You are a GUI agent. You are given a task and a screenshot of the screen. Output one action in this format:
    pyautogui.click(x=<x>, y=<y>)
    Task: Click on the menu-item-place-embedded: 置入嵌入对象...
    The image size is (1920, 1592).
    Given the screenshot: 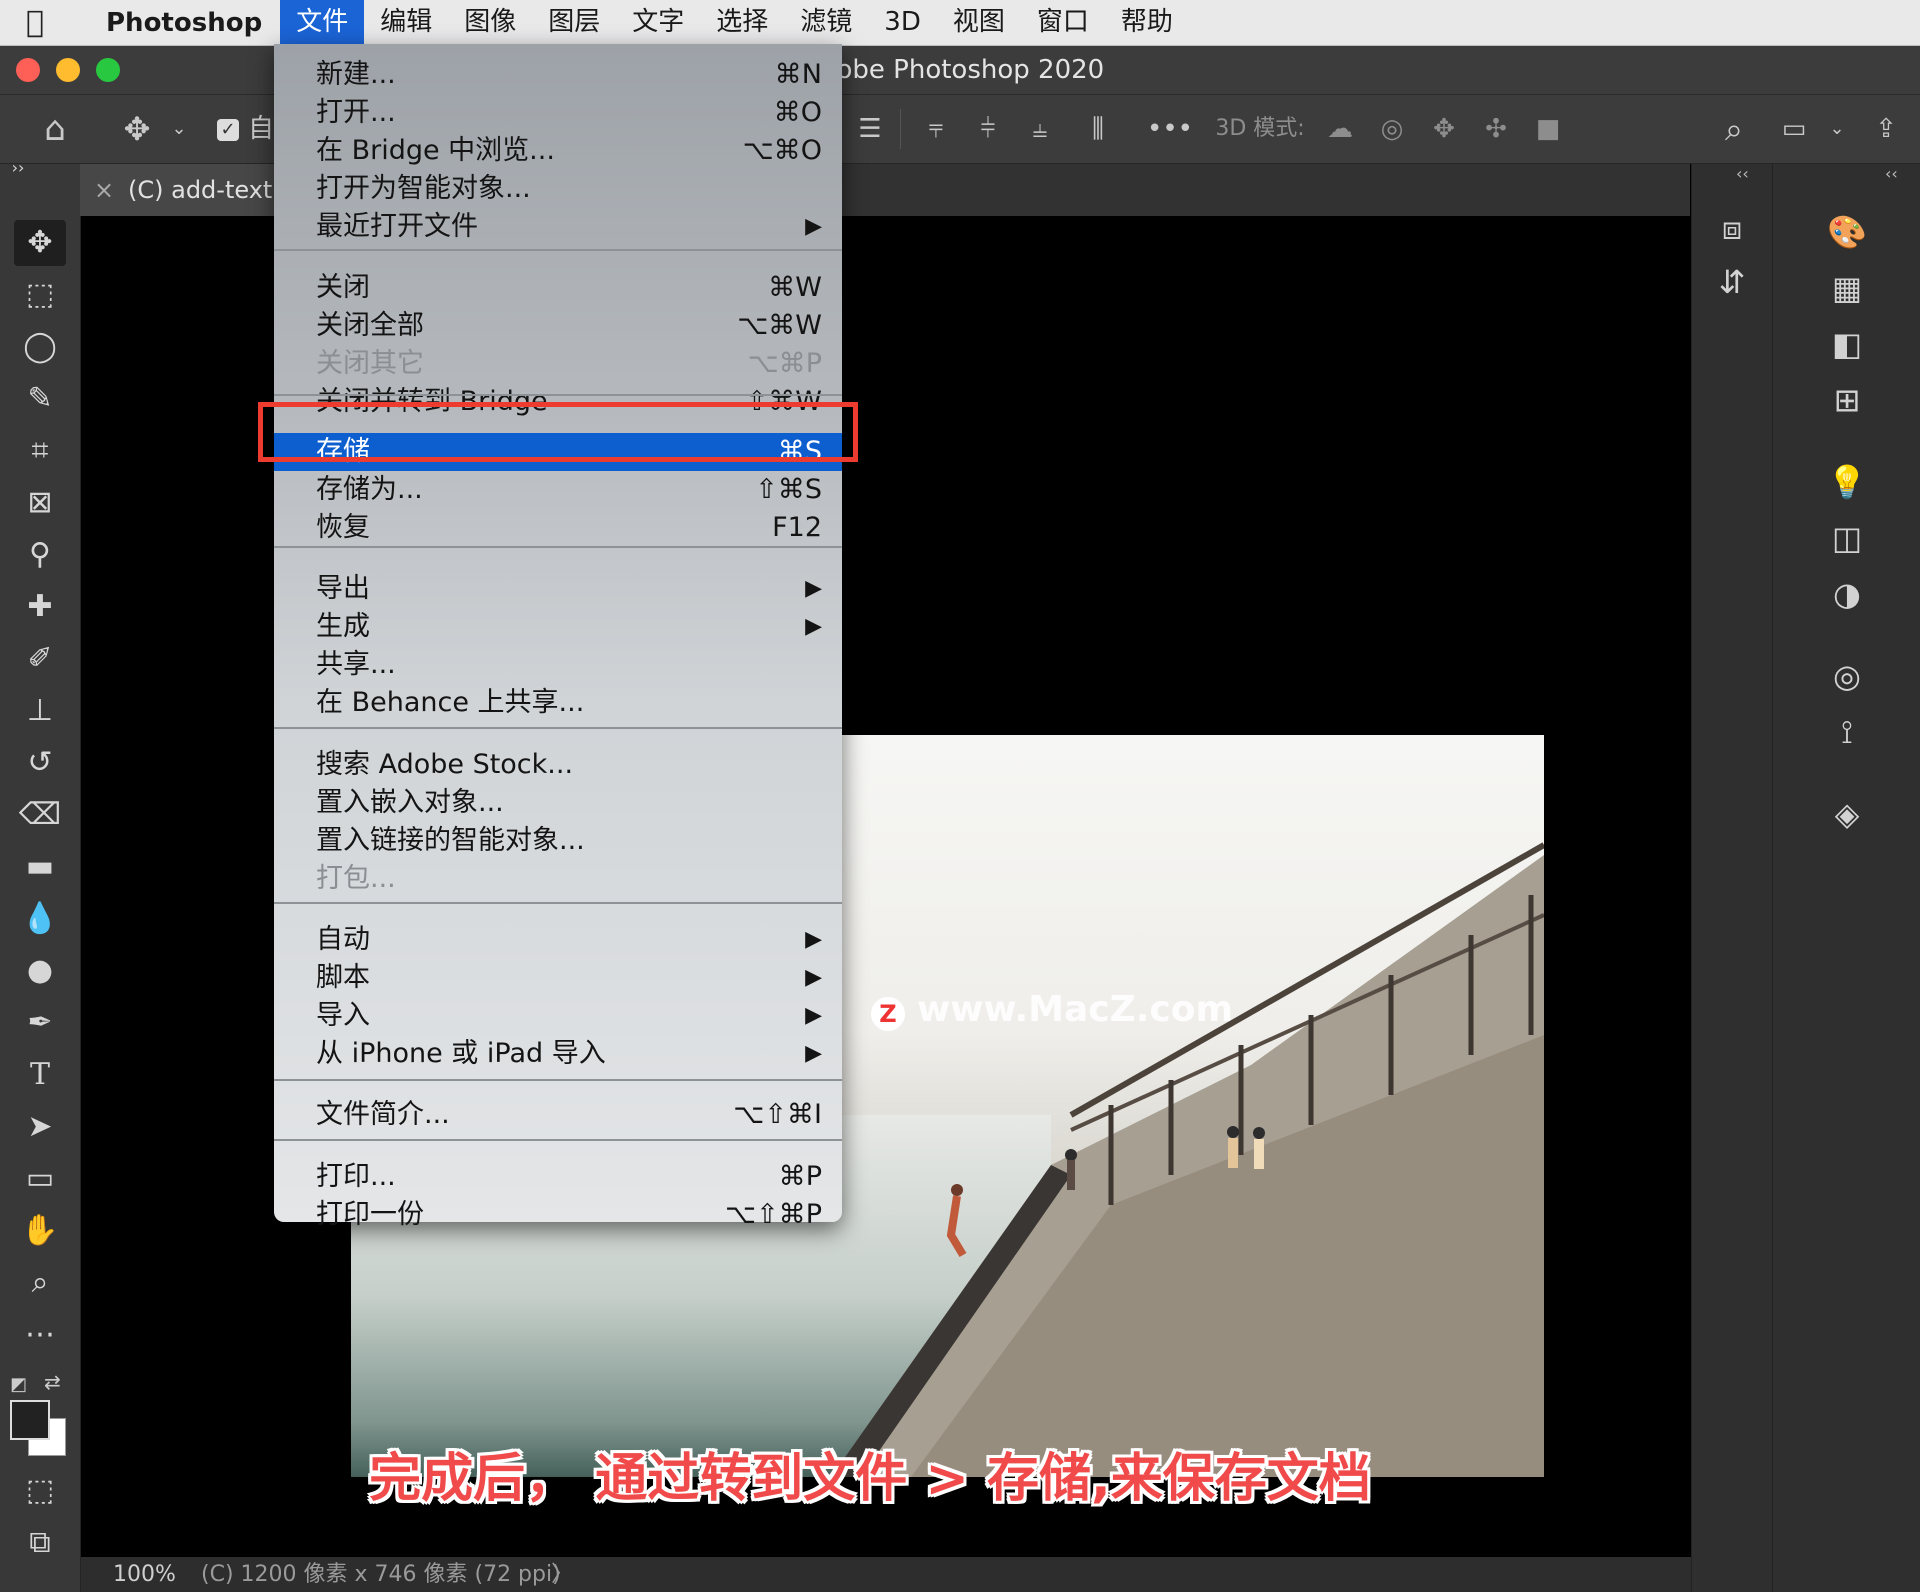 What is the action you would take?
    pyautogui.click(x=558, y=803)
    